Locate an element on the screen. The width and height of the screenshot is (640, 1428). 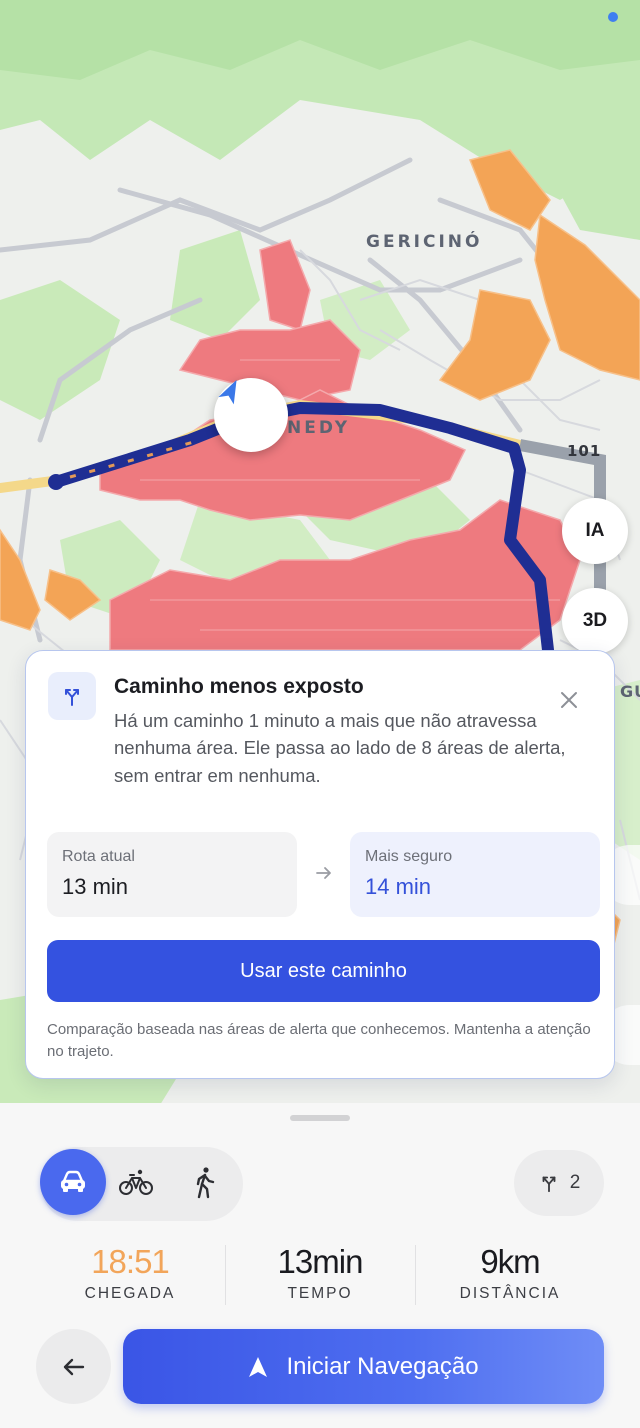
start-navigation-button: Iniciar Navegação is located at coordinates (363, 1366).